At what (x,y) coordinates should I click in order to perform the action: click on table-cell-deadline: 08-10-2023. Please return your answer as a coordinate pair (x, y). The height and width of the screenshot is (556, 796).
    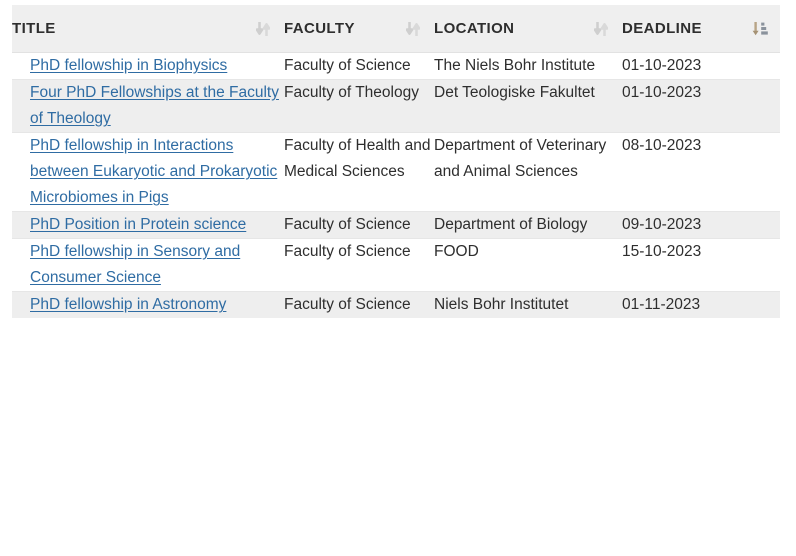
    Looking at the image, I should click on (701, 172).